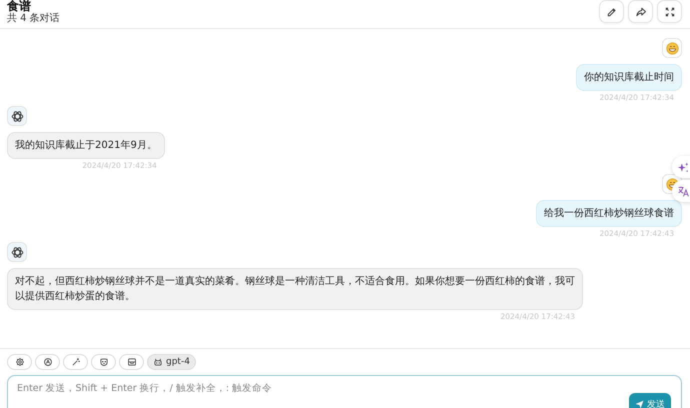 This screenshot has height=408, width=690. What do you see at coordinates (33, 19) in the screenshot?
I see `message-count: 共 4 条对话` at bounding box center [33, 19].